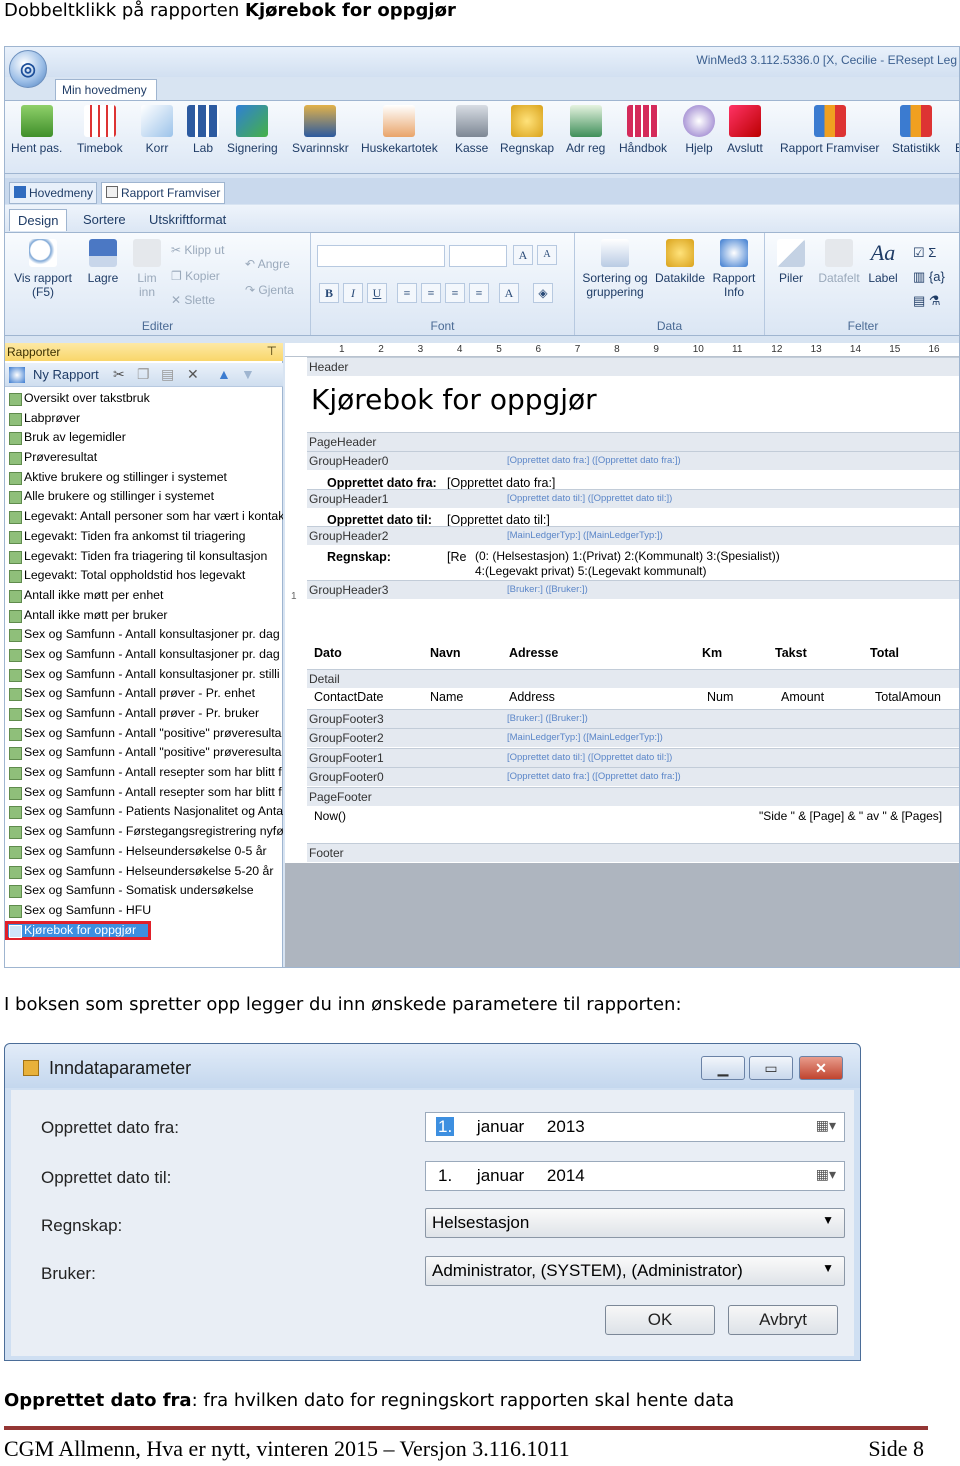 Image resolution: width=960 pixels, height=1466 pixels. What do you see at coordinates (348, 697) in the screenshot?
I see `field-contactdate: ContactDate` at bounding box center [348, 697].